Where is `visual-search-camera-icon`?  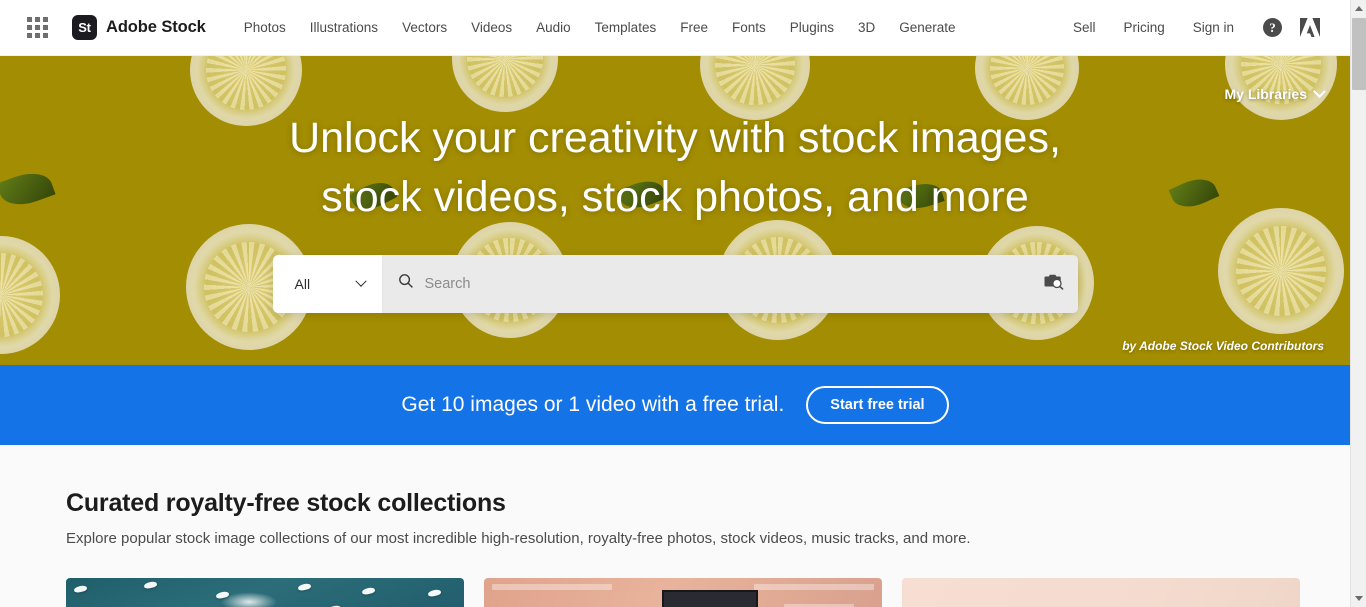
visual-search-camera-icon is located at coordinates (1054, 283).